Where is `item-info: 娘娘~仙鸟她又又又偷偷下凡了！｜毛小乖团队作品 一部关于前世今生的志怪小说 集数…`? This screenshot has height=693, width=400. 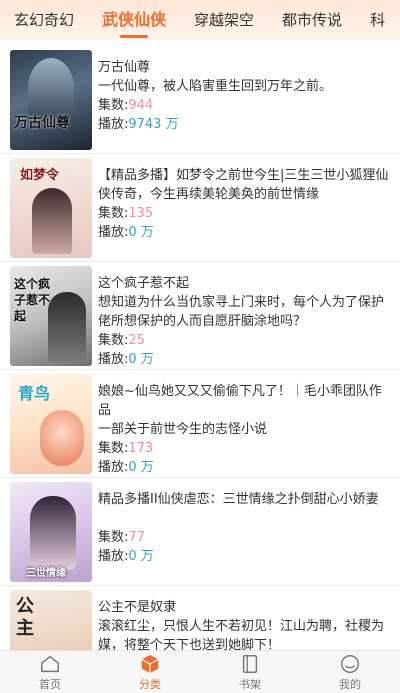
item-info: 娘娘~仙鸟她又又又偷偷下凡了！｜毛小乖团队作品 一部关于前世今生的志怪小说 集数… is located at coordinates (244, 425).